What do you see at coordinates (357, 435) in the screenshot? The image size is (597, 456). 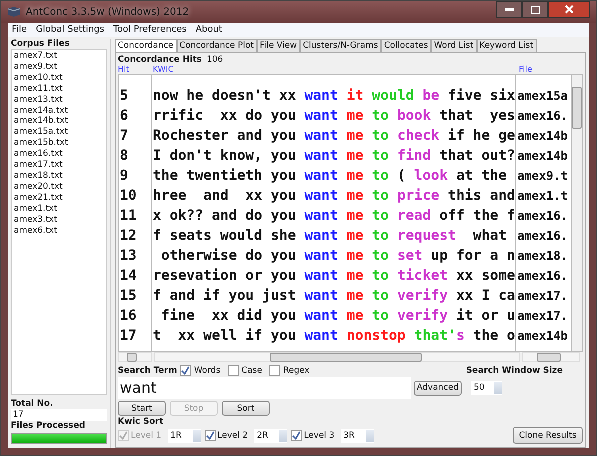 I see `level-spinner: 3R` at bounding box center [357, 435].